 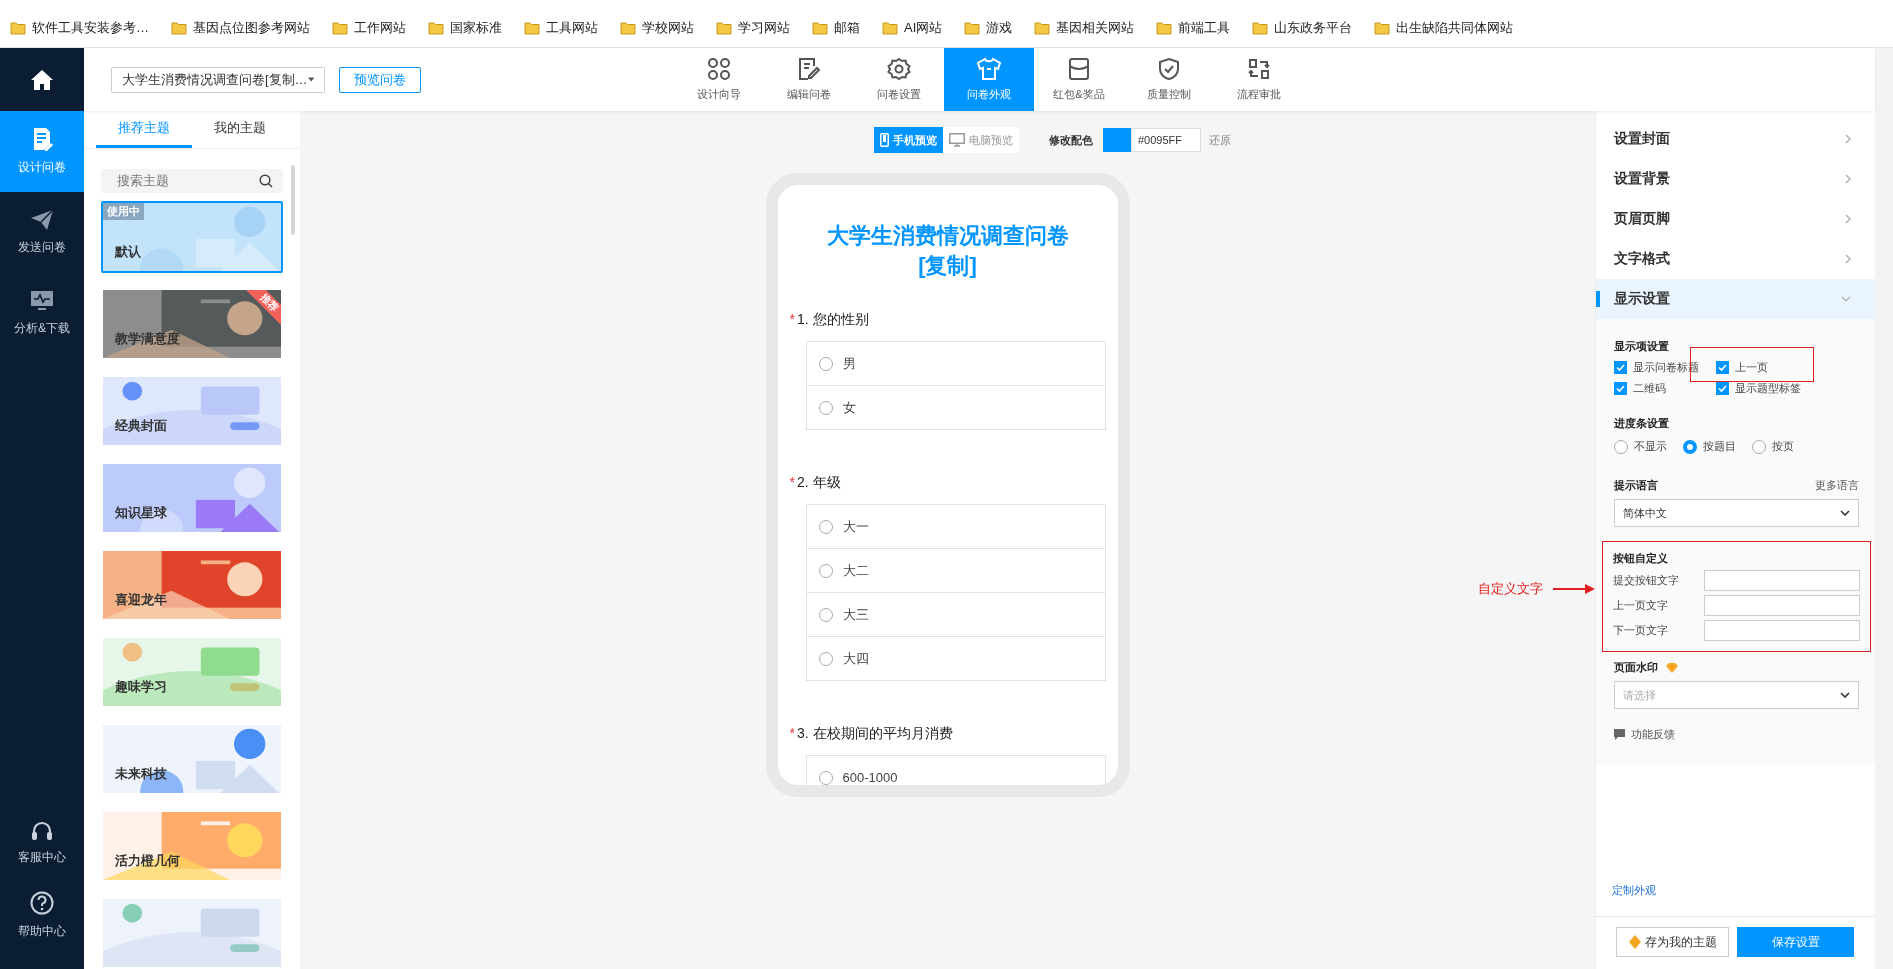 I want to click on bookmark-link: 邮箱, so click(x=847, y=28).